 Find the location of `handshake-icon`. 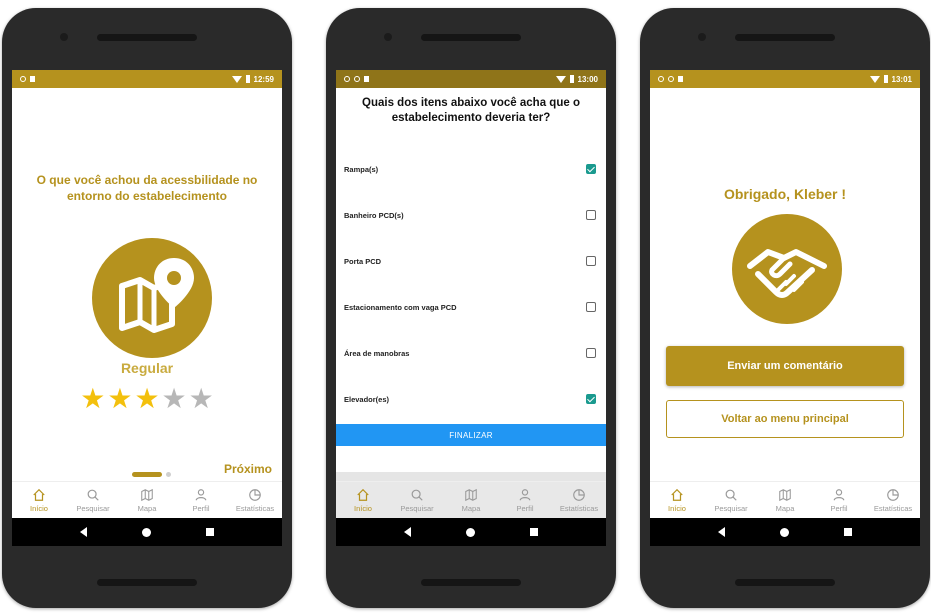

handshake-icon is located at coordinates (787, 269).